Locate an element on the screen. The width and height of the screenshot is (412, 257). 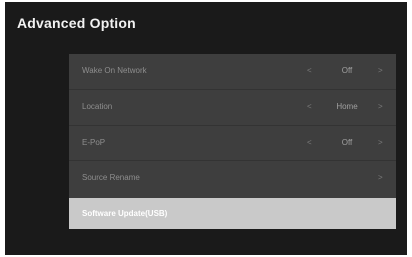
menu-item-e-pop: E-PoP < Off > is located at coordinates (232, 143).